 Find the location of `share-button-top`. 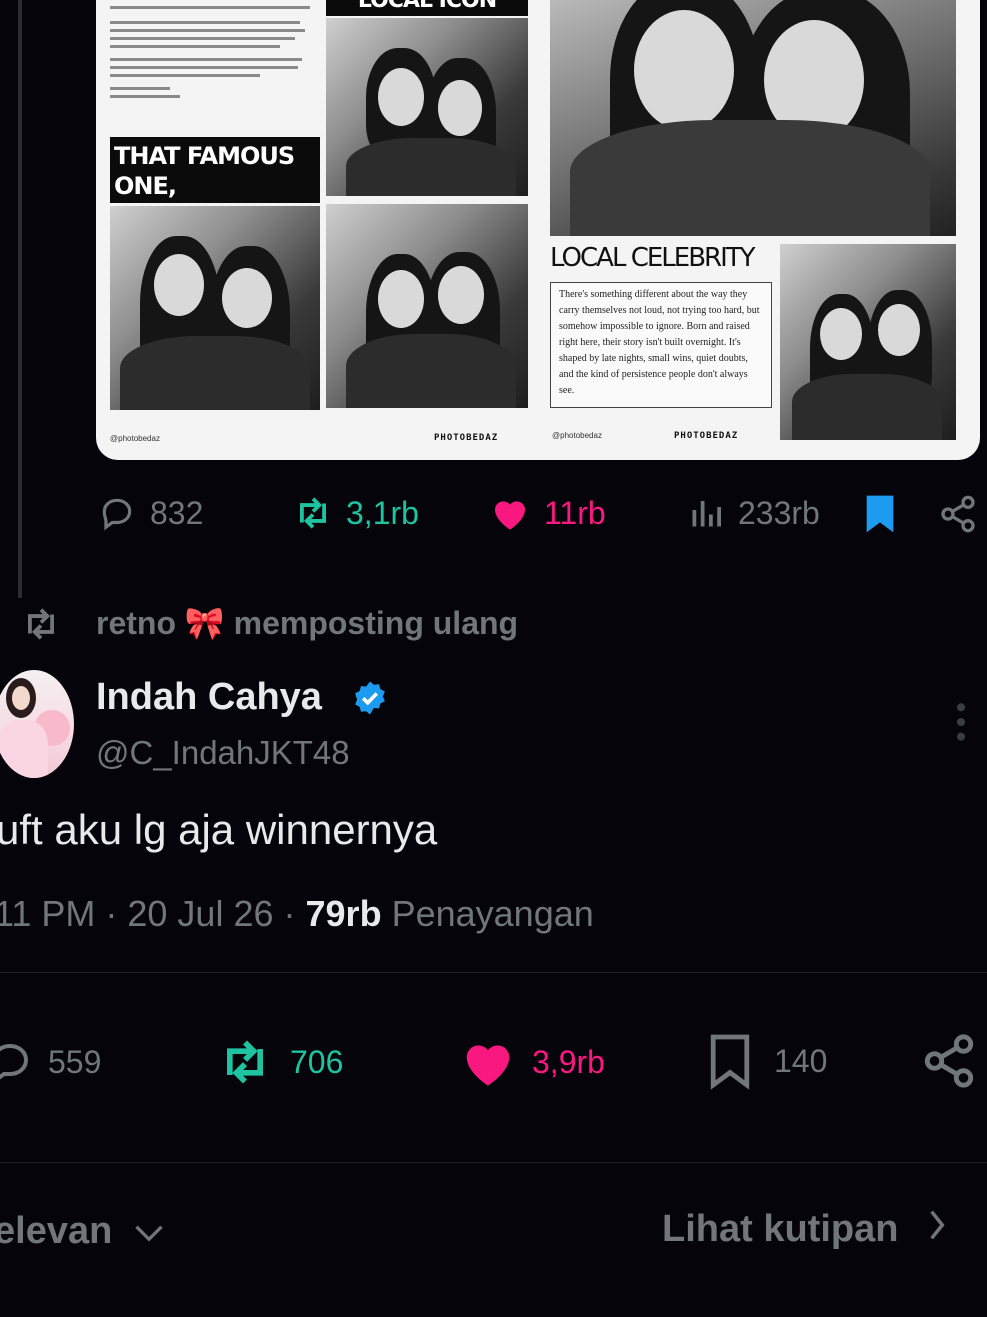

share-button-top is located at coordinates (958, 516).